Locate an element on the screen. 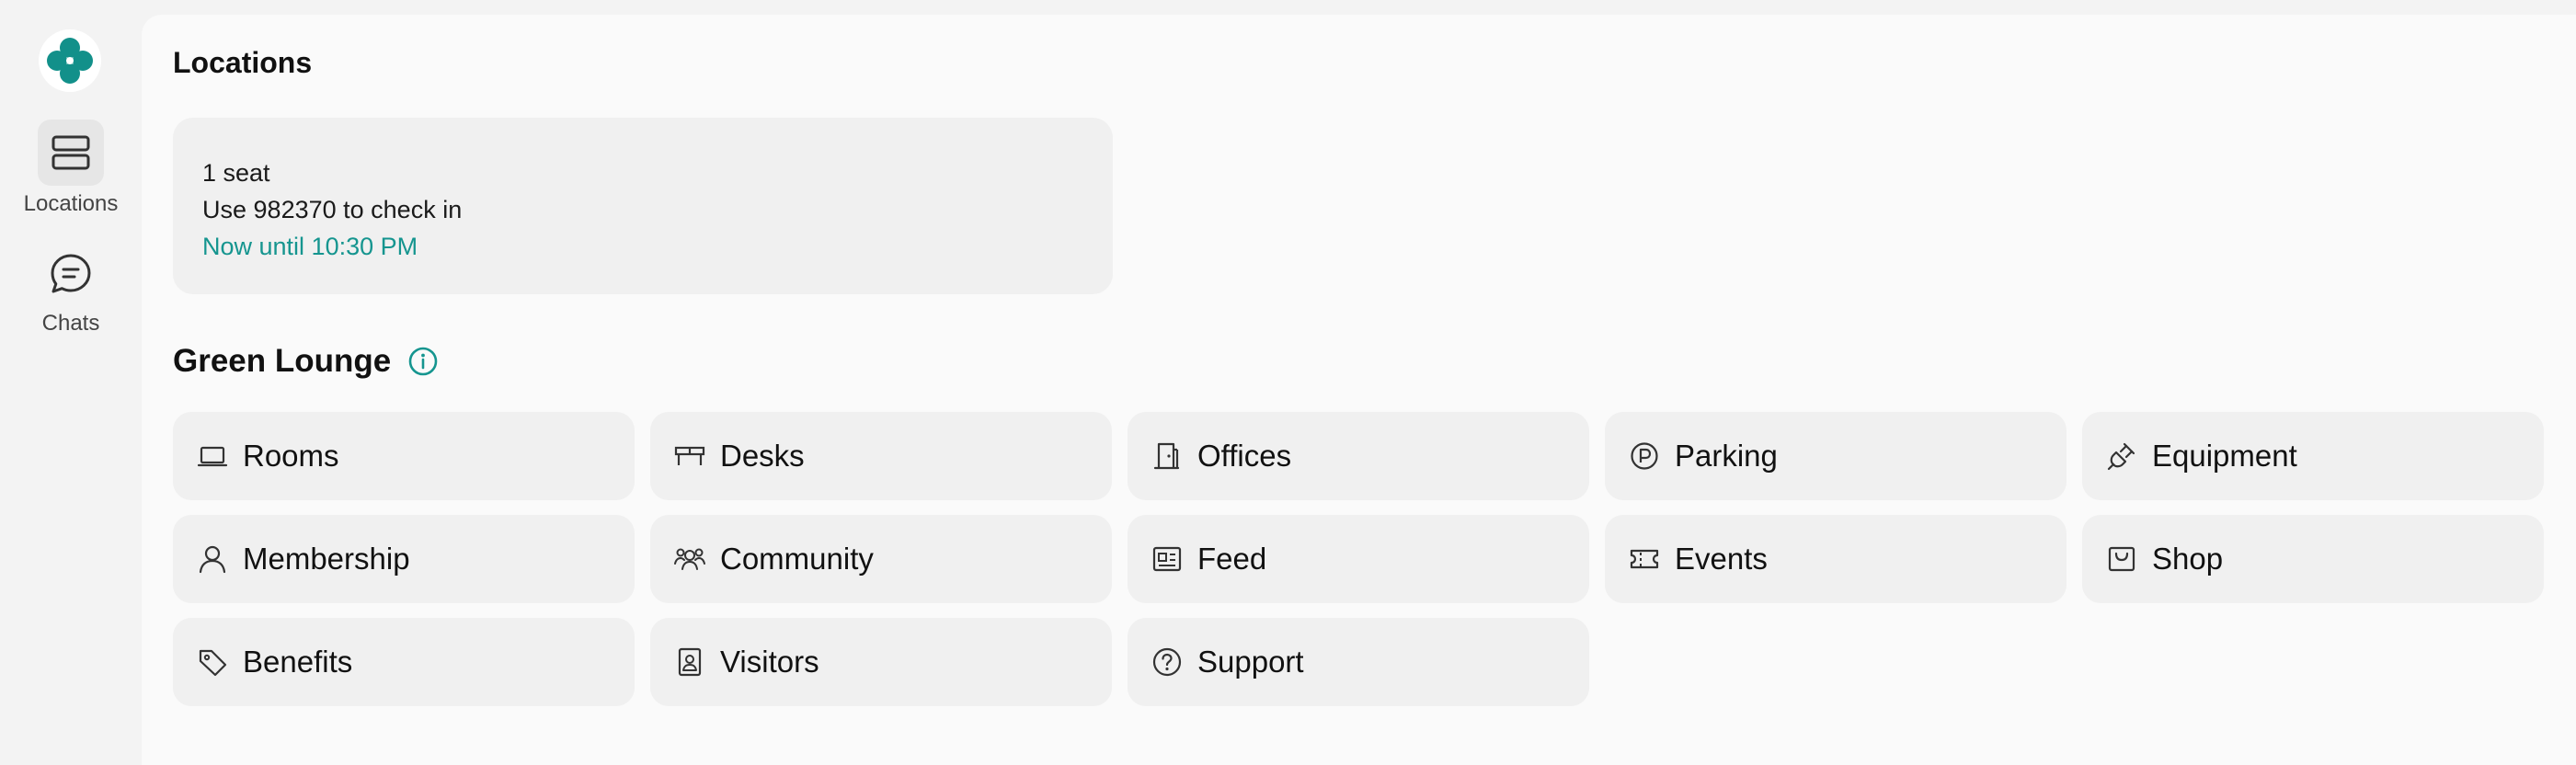  checkin-code: 982370 is located at coordinates (295, 209).